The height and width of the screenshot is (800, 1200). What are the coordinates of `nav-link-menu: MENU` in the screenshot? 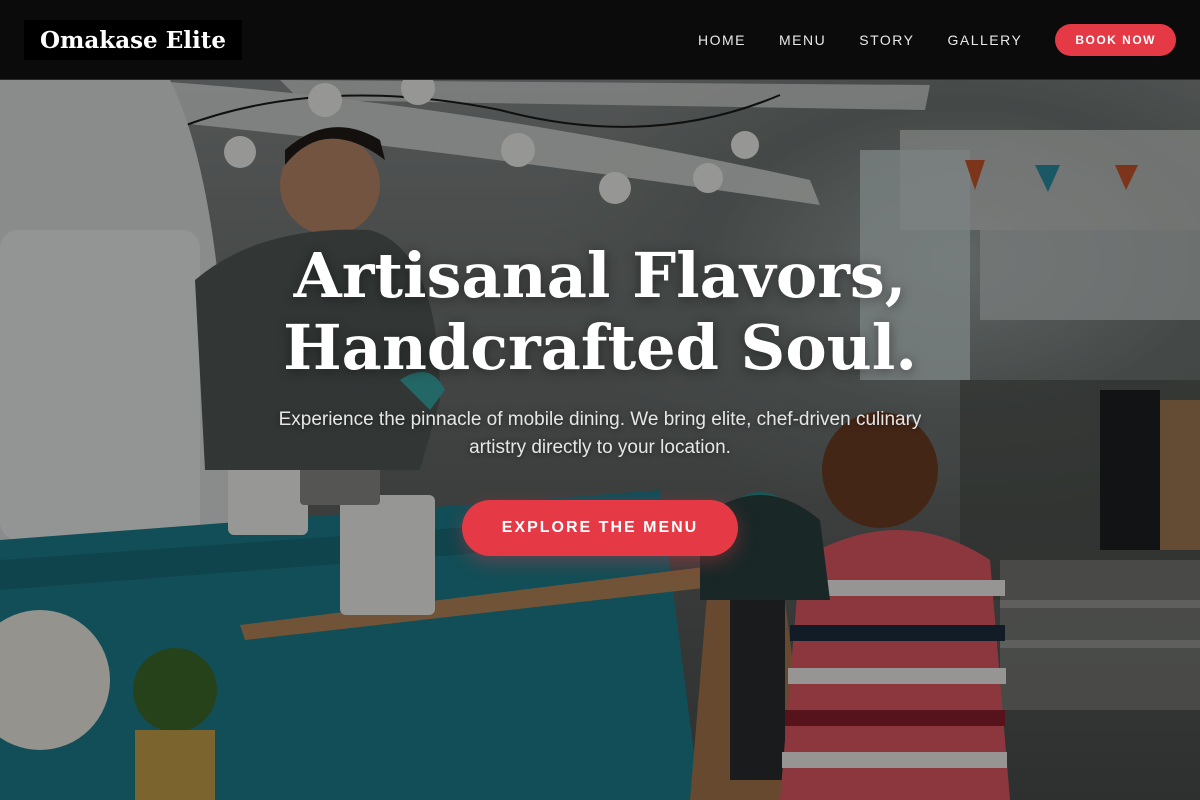 It's located at (802, 40).